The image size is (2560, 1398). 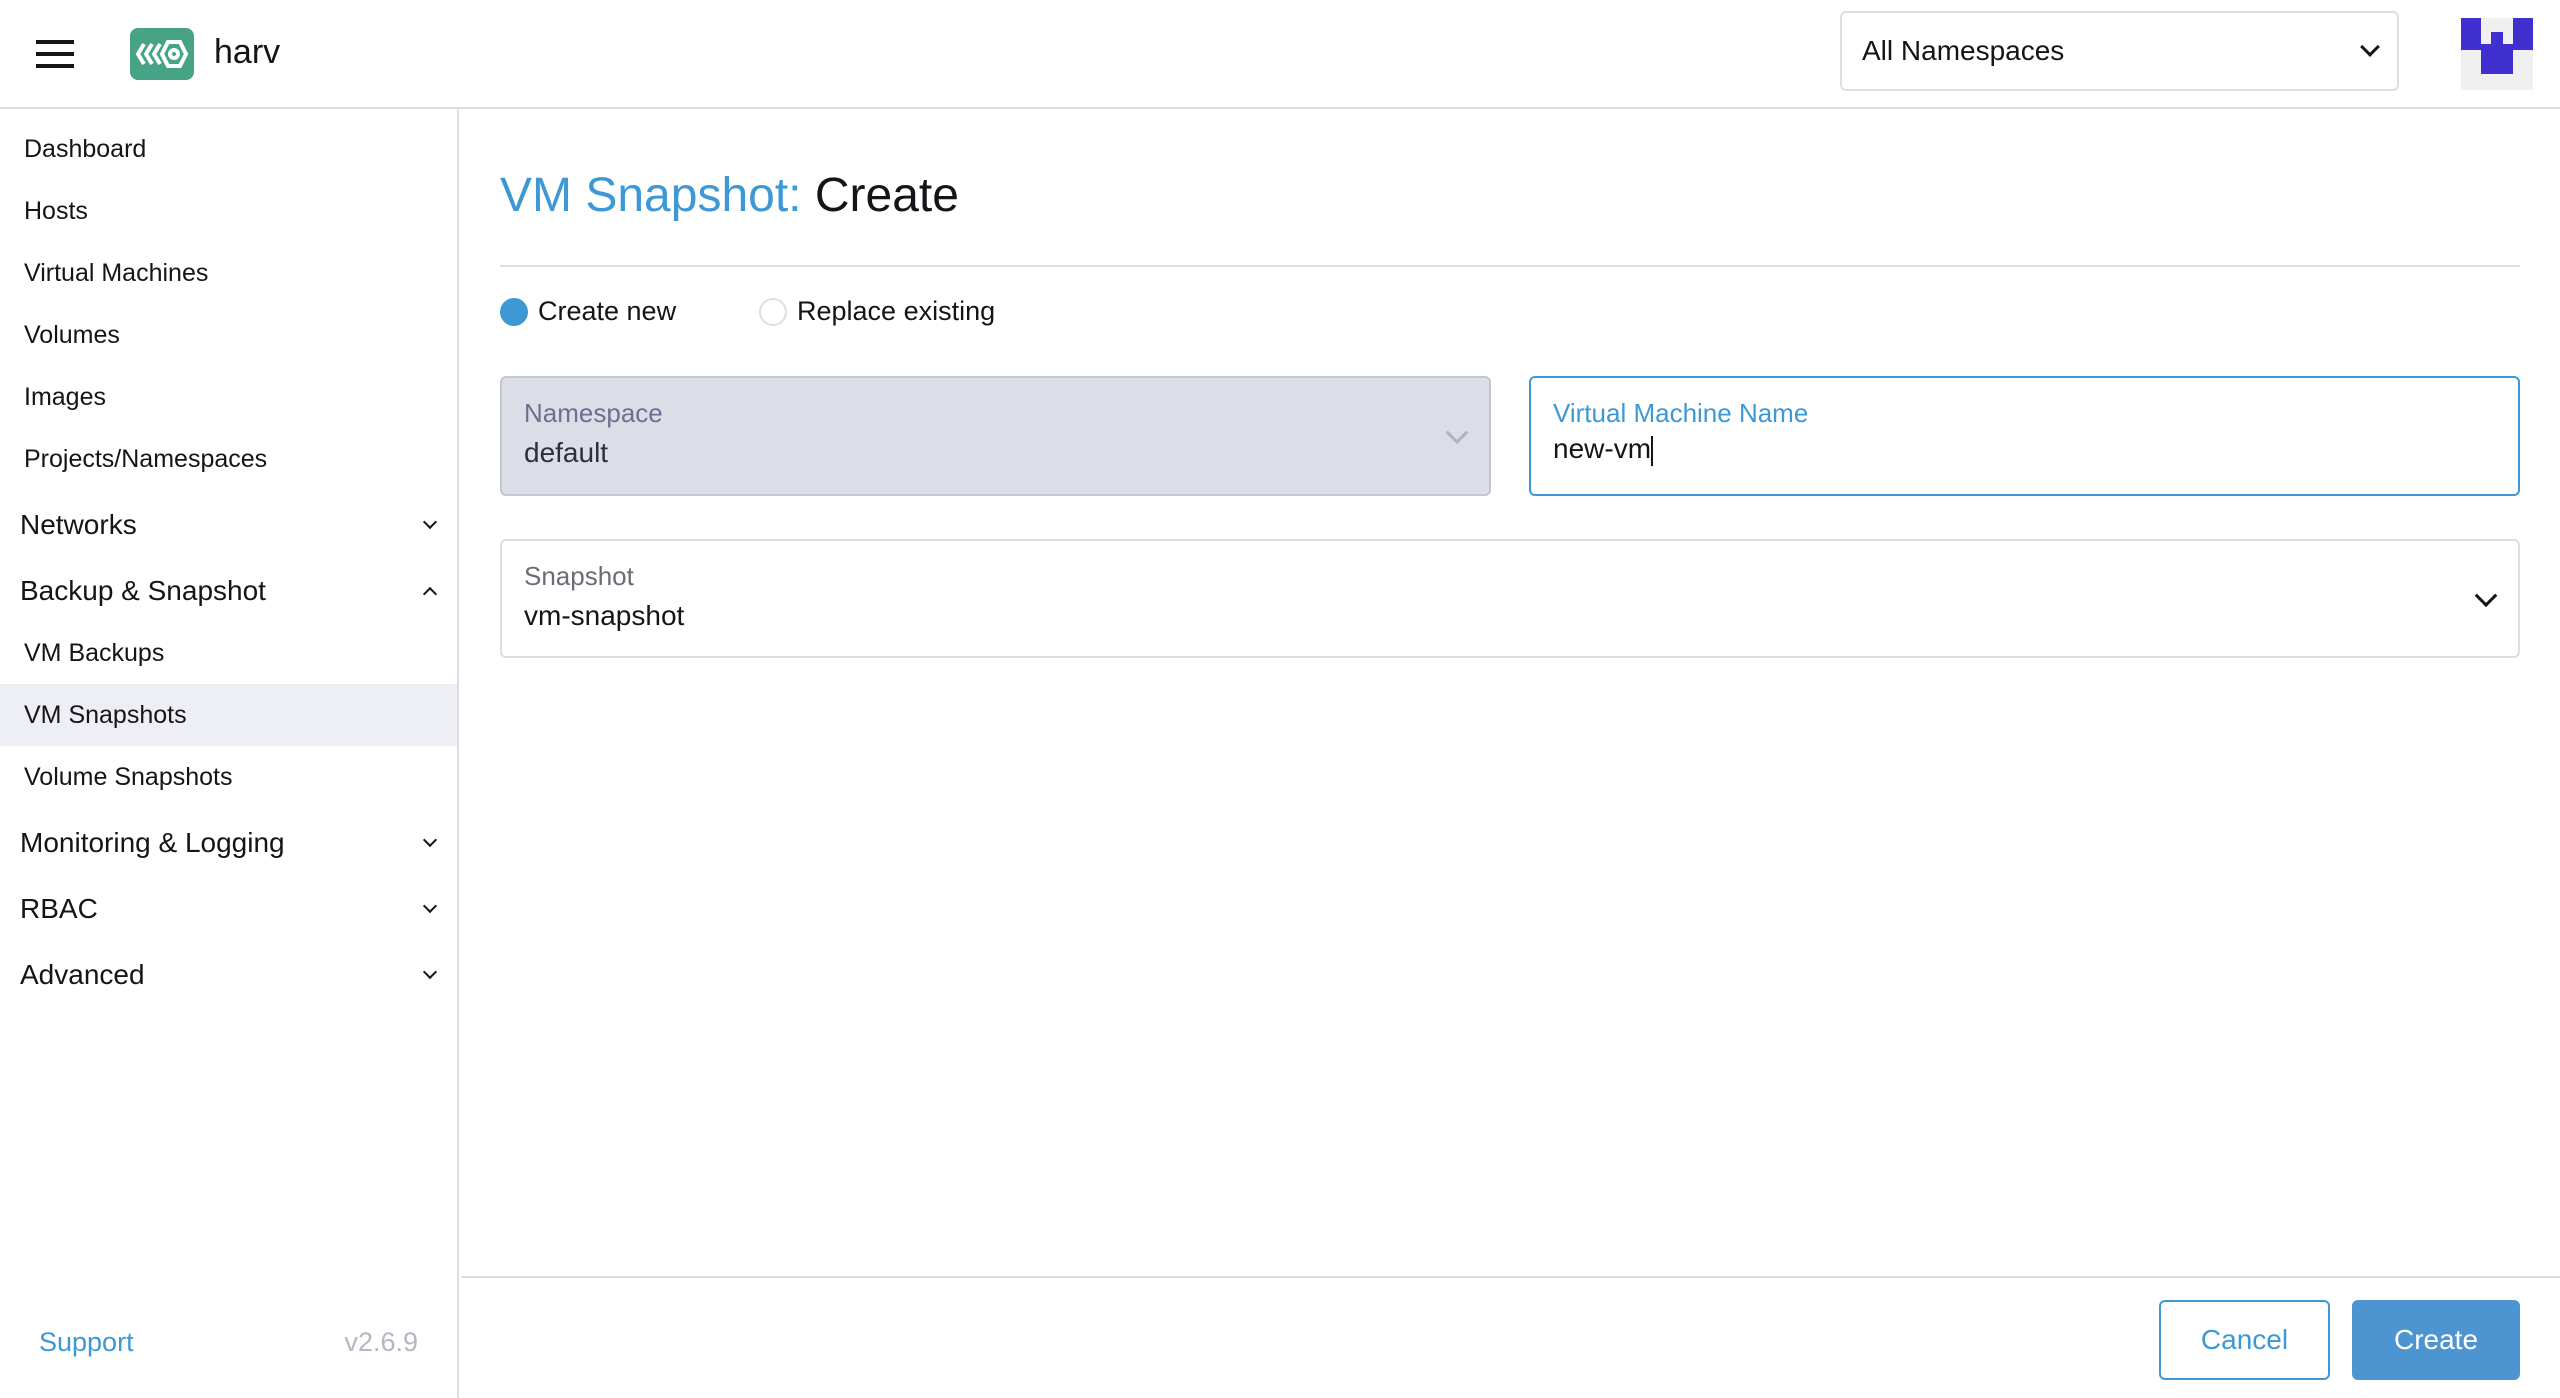 What do you see at coordinates (247, 52) in the screenshot?
I see `cluster-name: harv` at bounding box center [247, 52].